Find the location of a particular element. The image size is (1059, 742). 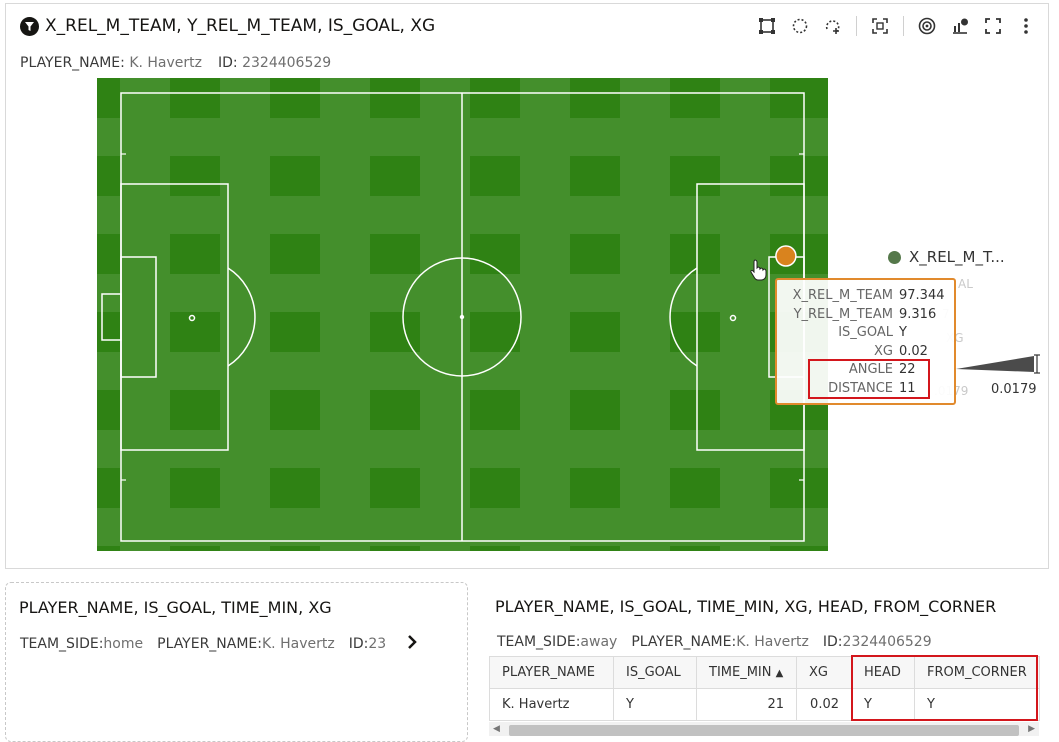

hand-cursor-icon is located at coordinates (758, 270).